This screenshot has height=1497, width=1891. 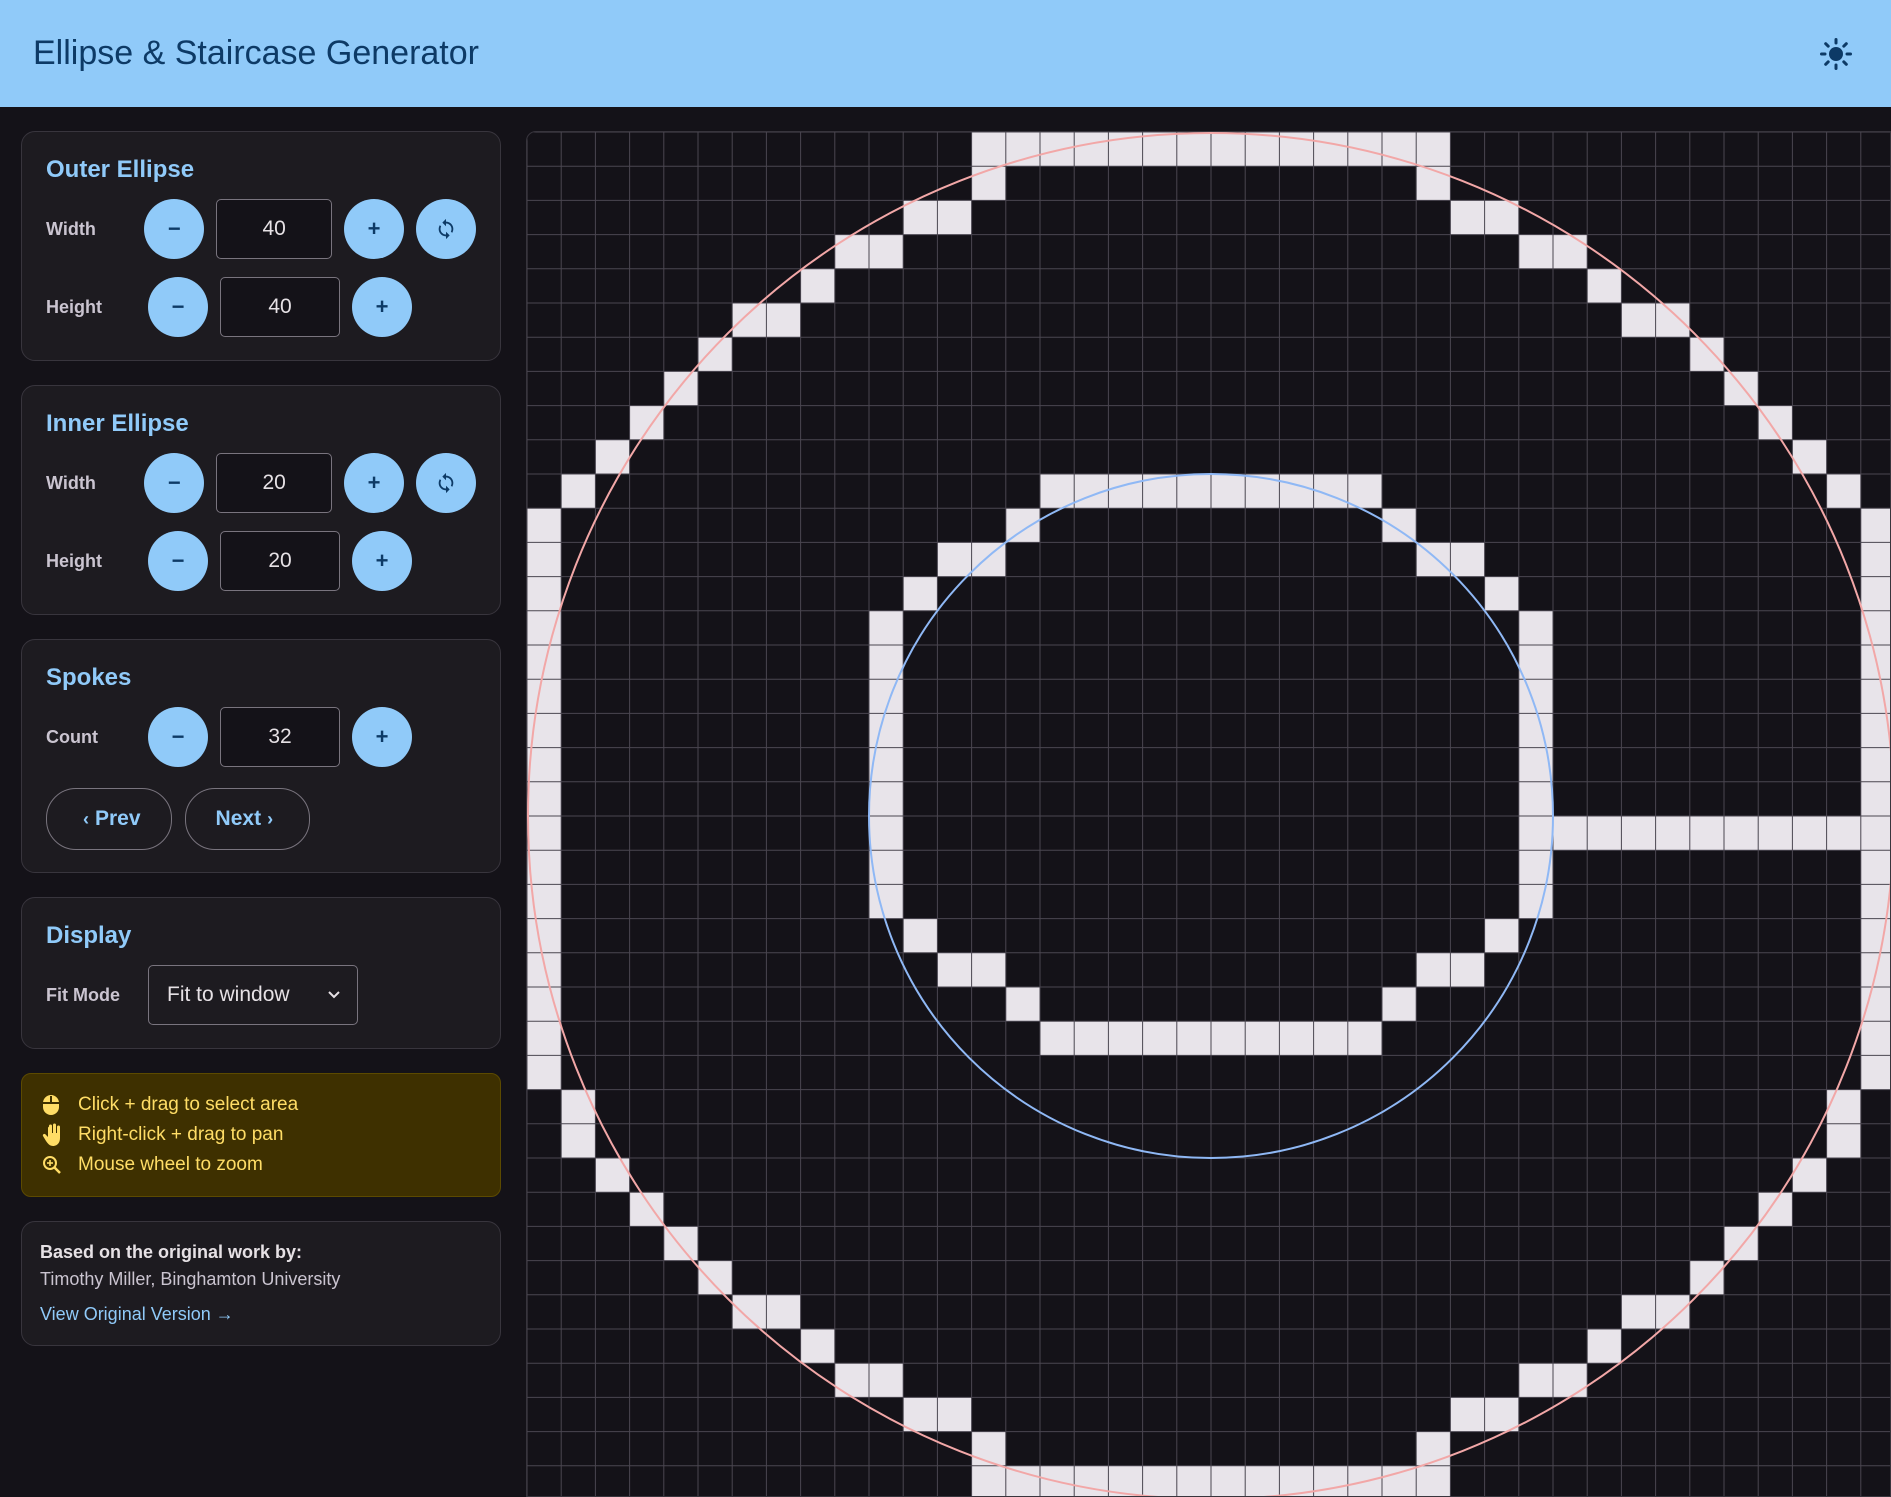 What do you see at coordinates (446, 229) in the screenshot?
I see `outer-link-toggle-button` at bounding box center [446, 229].